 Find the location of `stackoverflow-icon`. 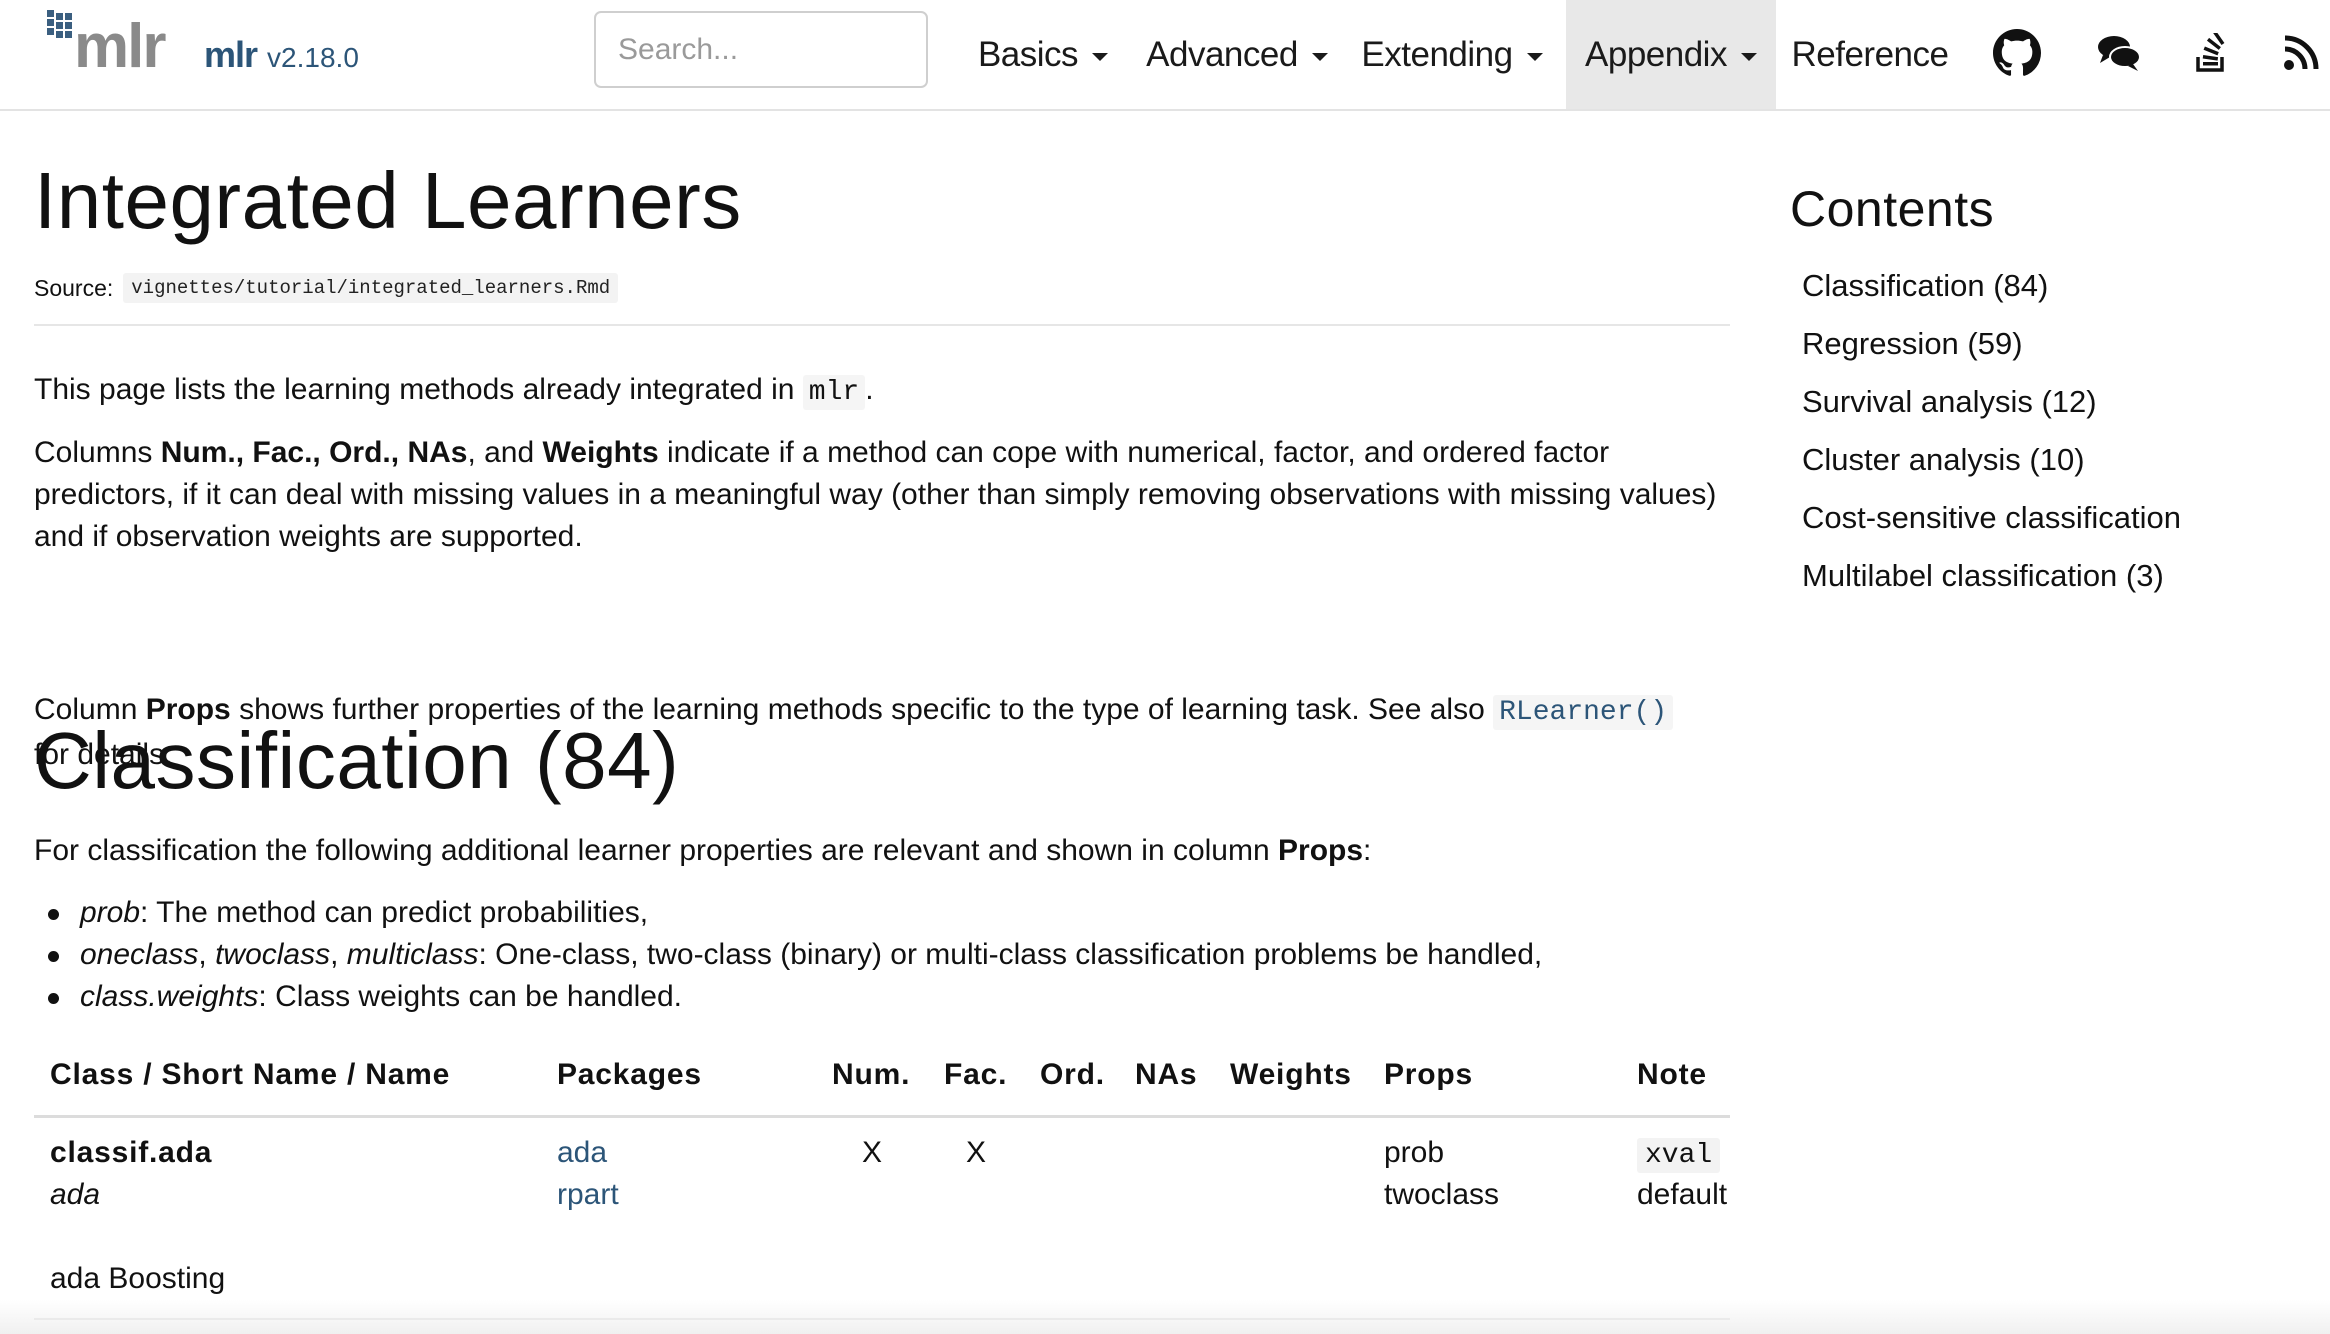

stackoverflow-icon is located at coordinates (2211, 53).